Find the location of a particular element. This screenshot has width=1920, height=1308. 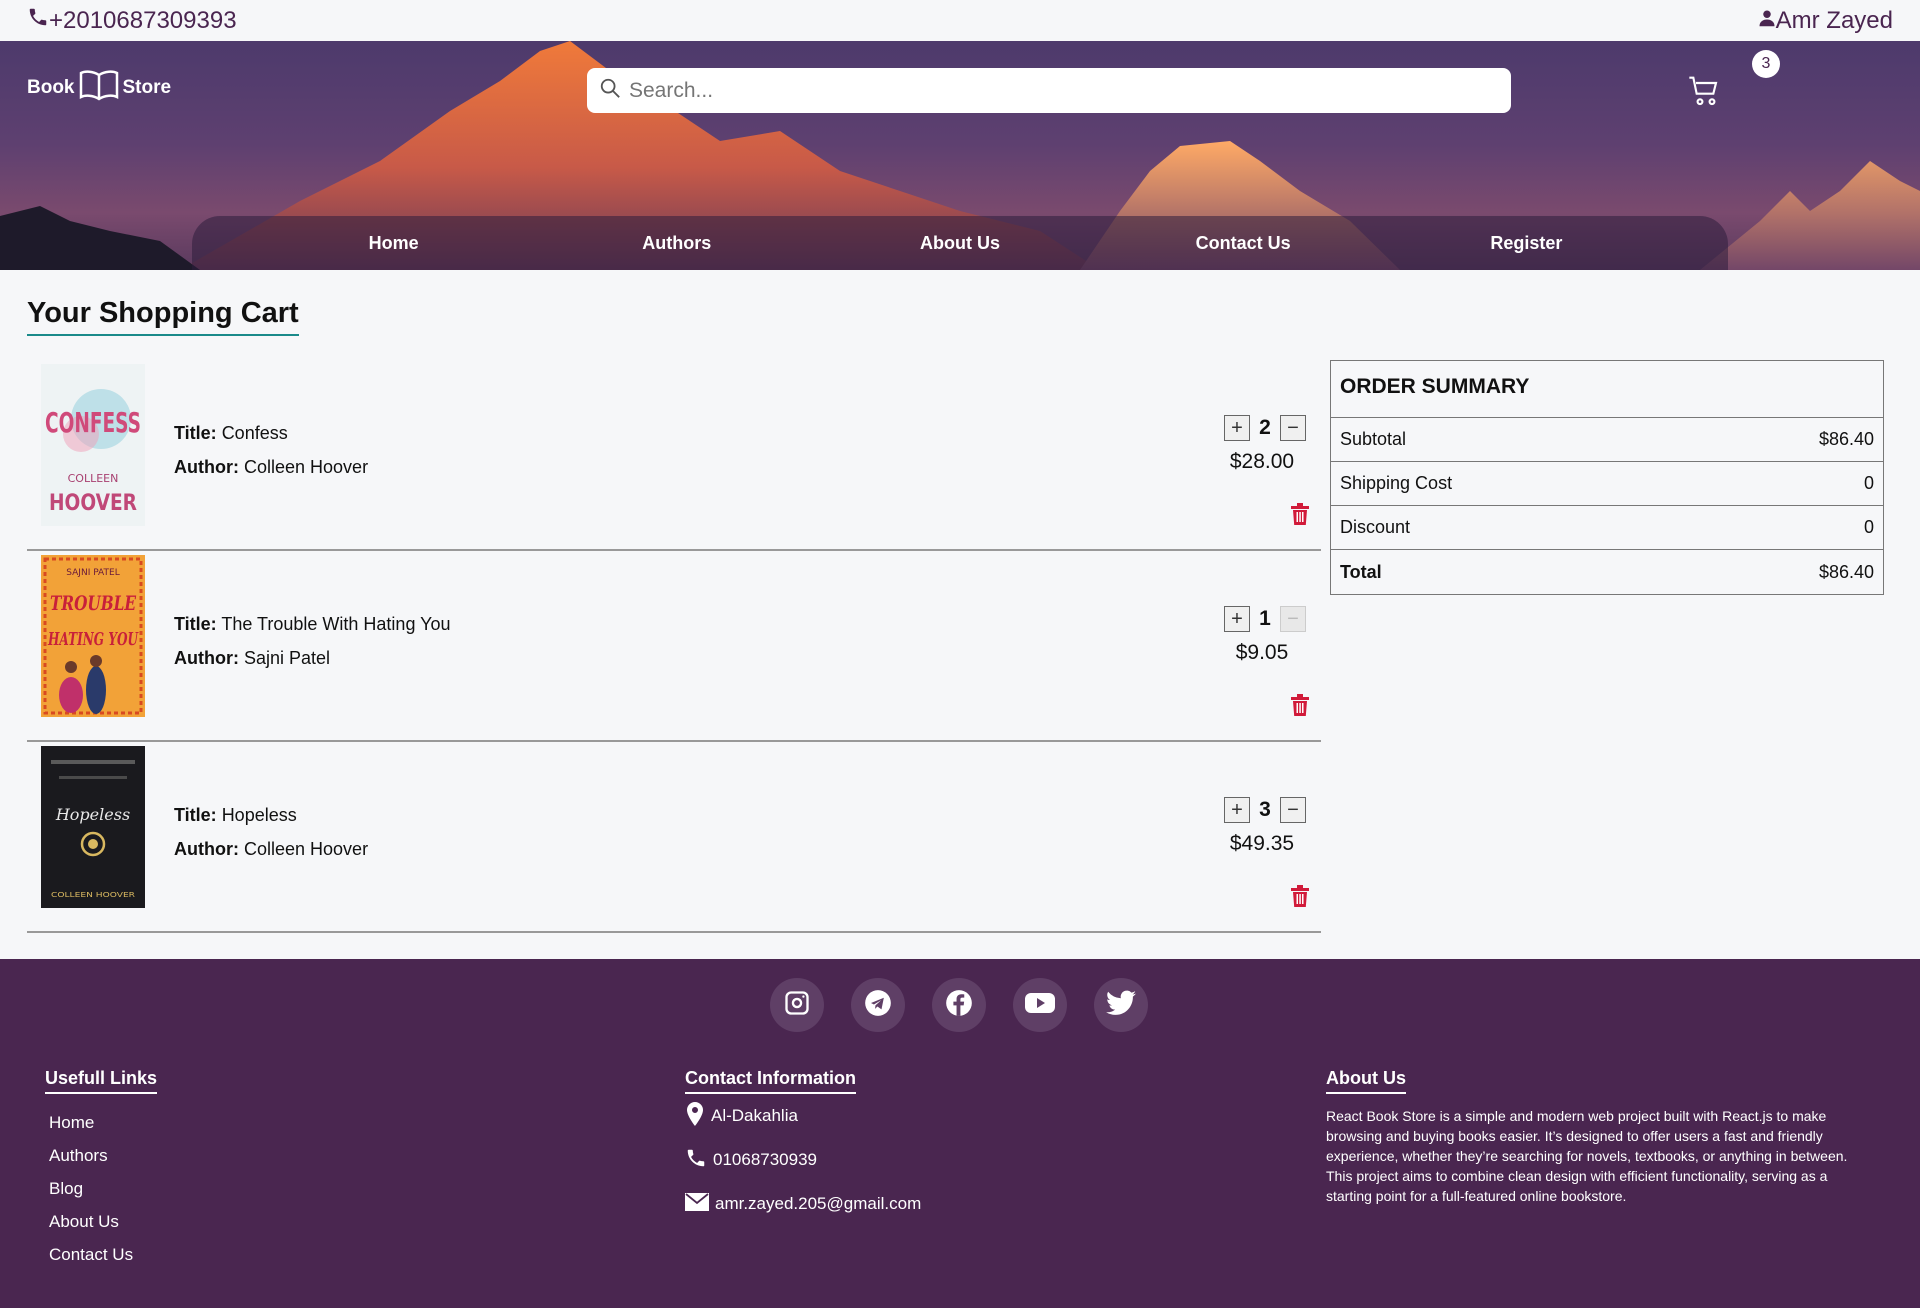

footer-link-authors: Authors is located at coordinates (103, 1155).